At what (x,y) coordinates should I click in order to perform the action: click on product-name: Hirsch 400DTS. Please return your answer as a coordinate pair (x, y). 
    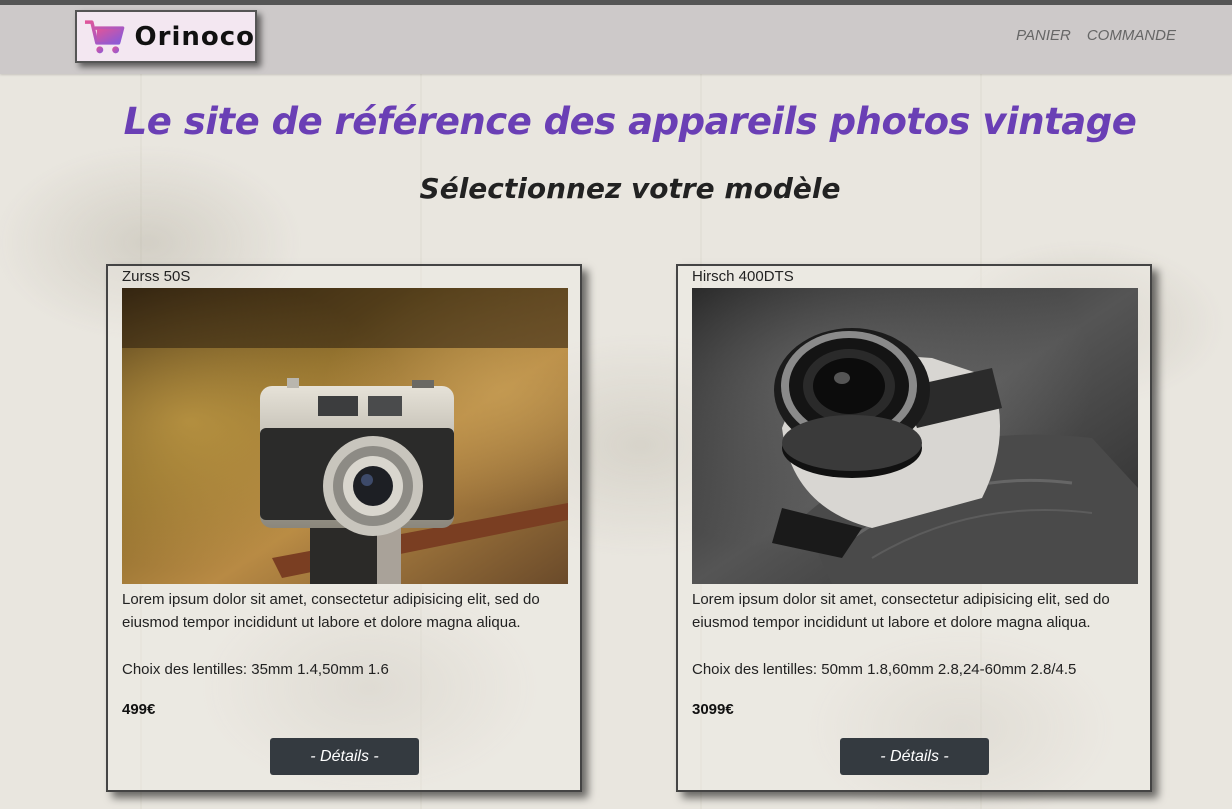
    Looking at the image, I should click on (743, 276).